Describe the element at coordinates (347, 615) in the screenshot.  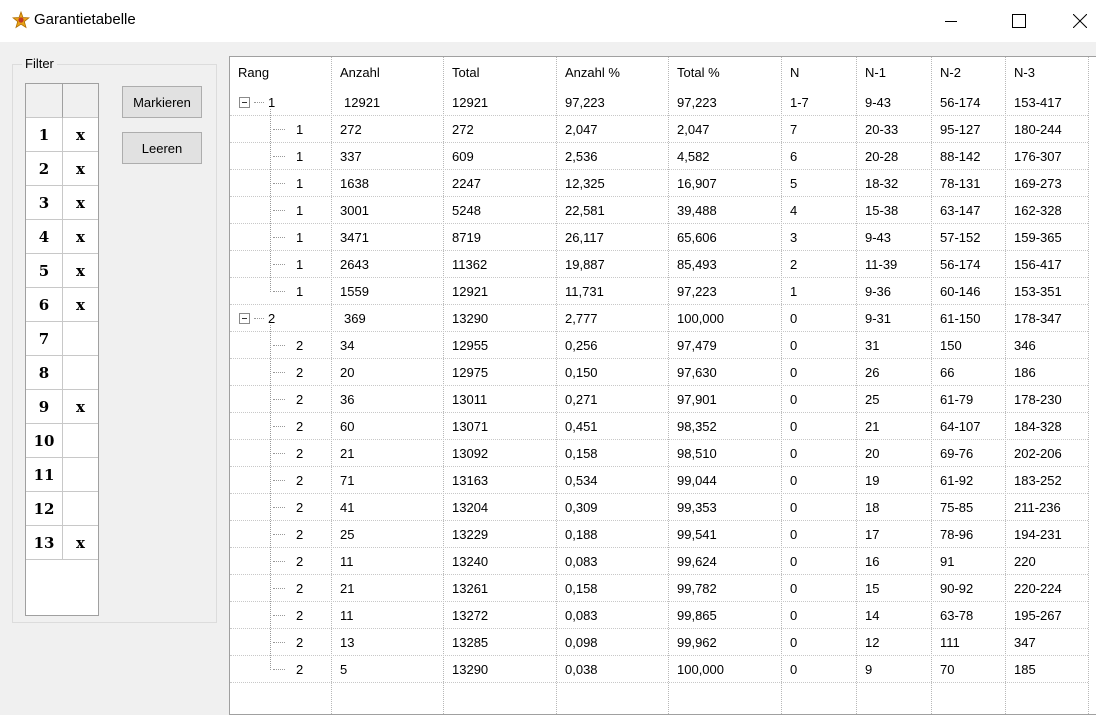
I see `cell-anzahl: 11` at that location.